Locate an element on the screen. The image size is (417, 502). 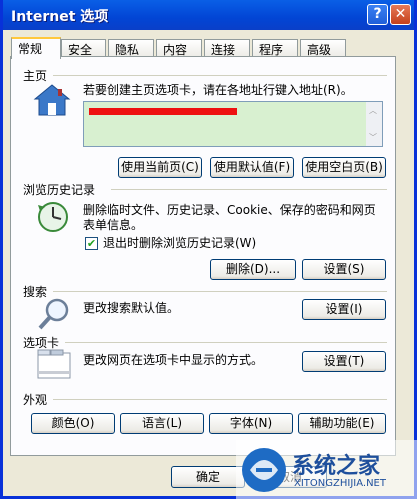
home-description: 若要创建主页选项卡，请在各地址行键入地址(R)。 is located at coordinates (218, 90).